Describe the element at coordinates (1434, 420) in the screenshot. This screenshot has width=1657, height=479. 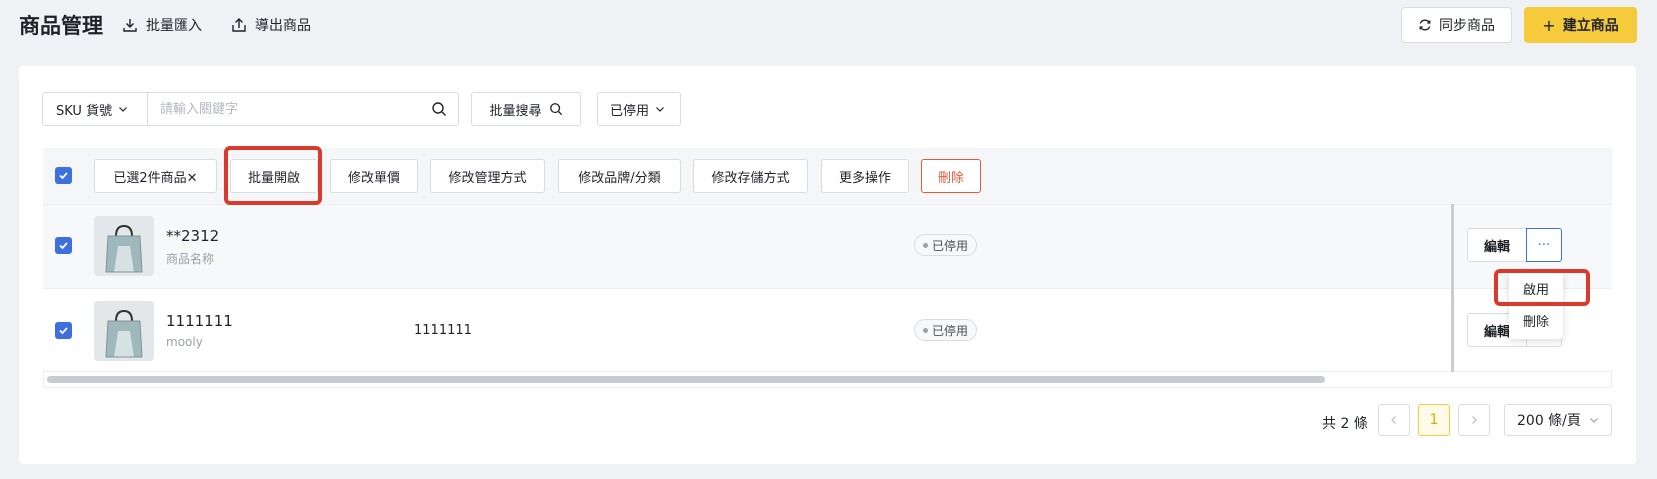
I see `page-number-button: 1` at that location.